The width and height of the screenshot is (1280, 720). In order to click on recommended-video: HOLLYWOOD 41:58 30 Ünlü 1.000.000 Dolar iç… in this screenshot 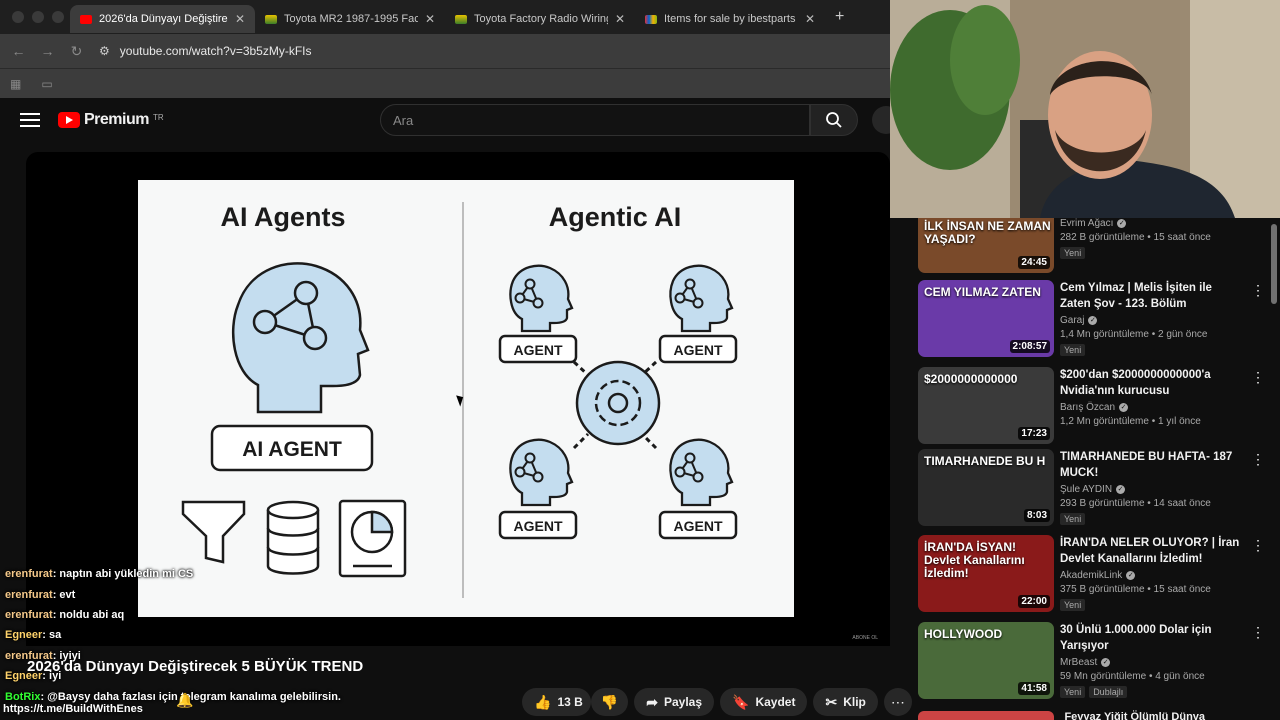, I will do `click(1094, 662)`.